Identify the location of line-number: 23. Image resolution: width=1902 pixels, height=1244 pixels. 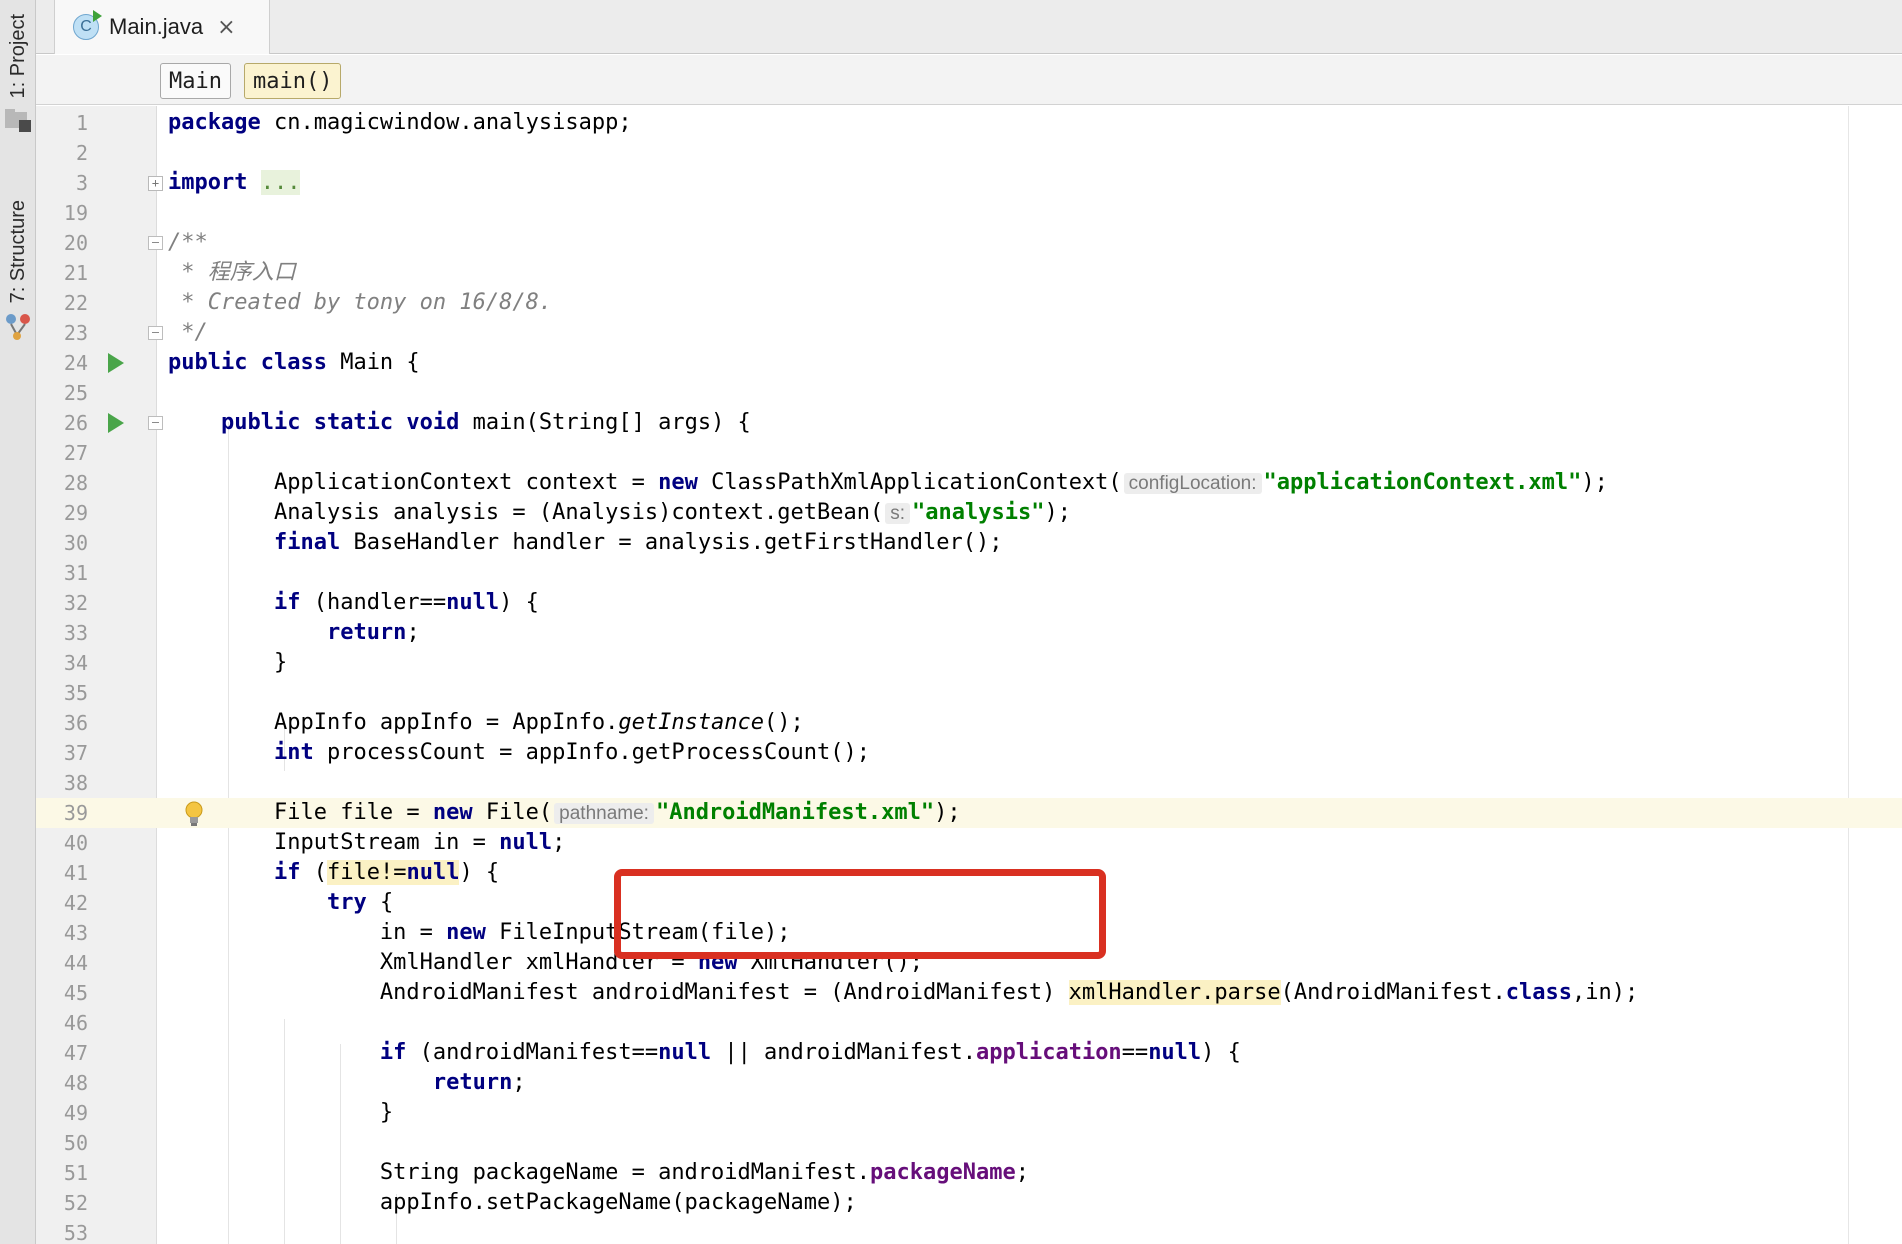
(75, 333).